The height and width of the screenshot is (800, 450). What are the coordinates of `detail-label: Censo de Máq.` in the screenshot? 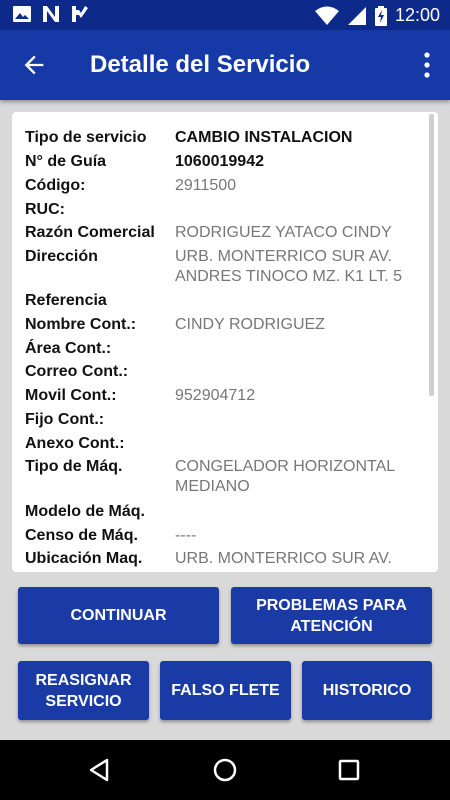 It's located at (81, 535).